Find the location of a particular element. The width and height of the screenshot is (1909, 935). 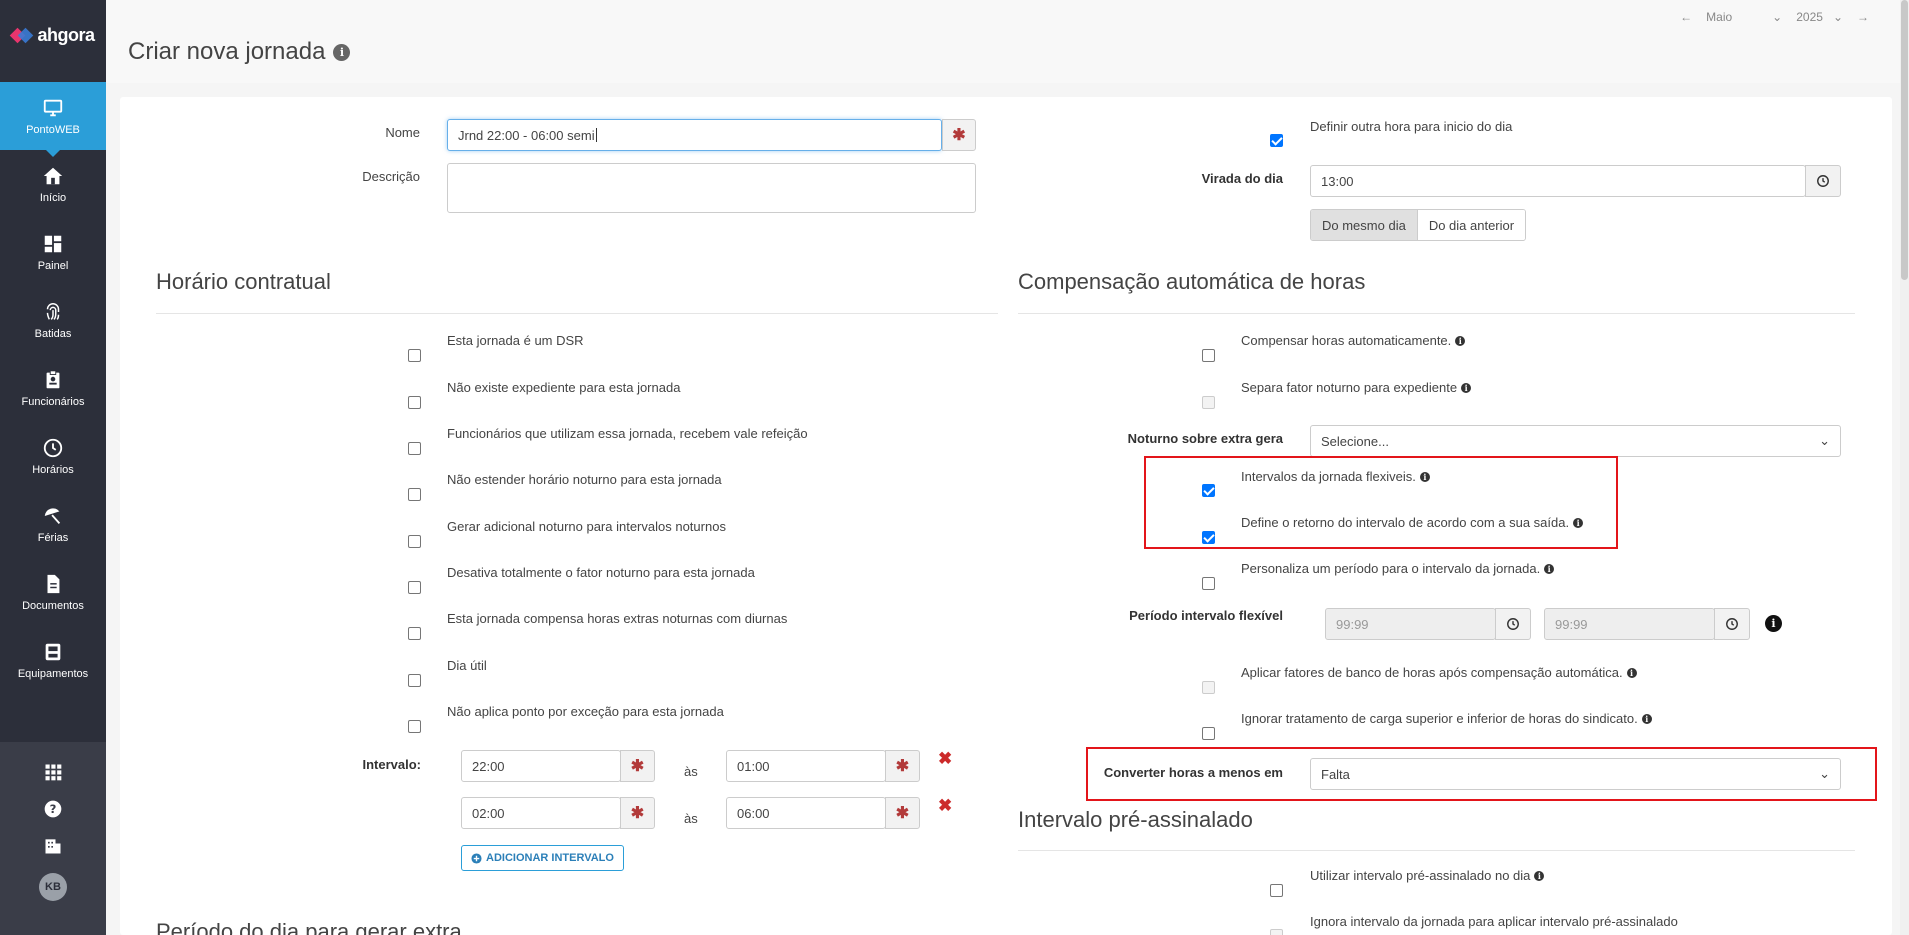

utilizar-pre-assinalado-checkbox is located at coordinates (1276, 890).